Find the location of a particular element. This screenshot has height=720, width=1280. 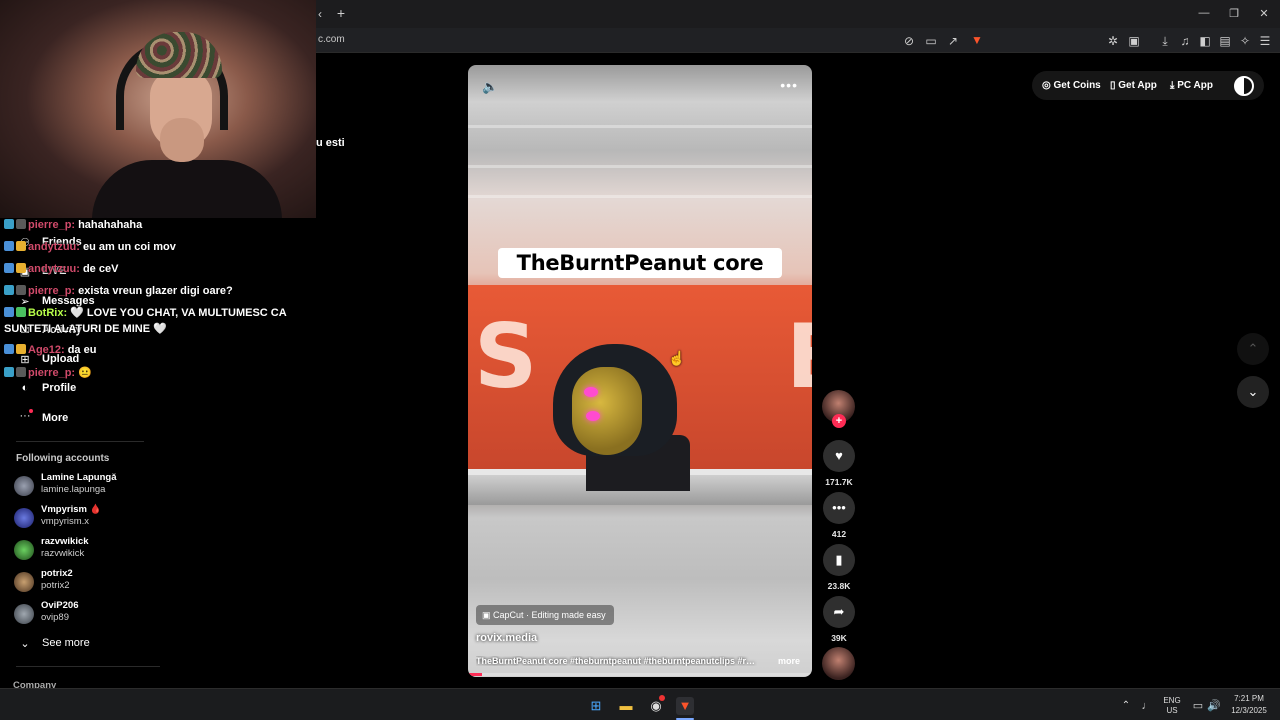

more-options-icon: ••• is located at coordinates (789, 85).